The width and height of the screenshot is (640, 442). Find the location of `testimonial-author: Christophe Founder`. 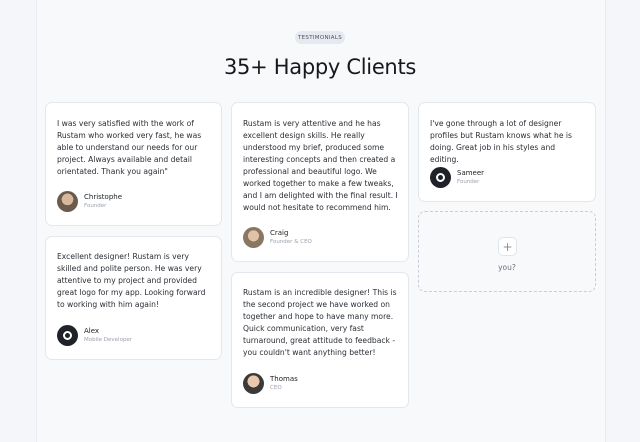

testimonial-author: Christophe Founder is located at coordinates (89, 201).